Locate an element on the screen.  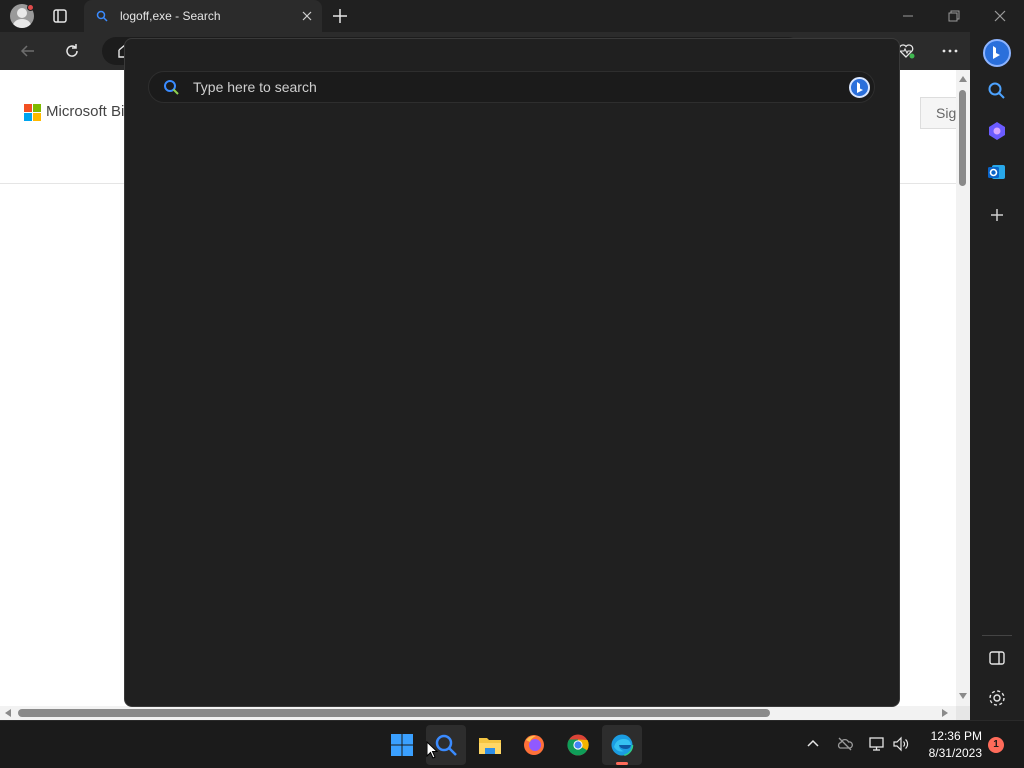
back-arrow-icon is located at coordinates (28, 51).